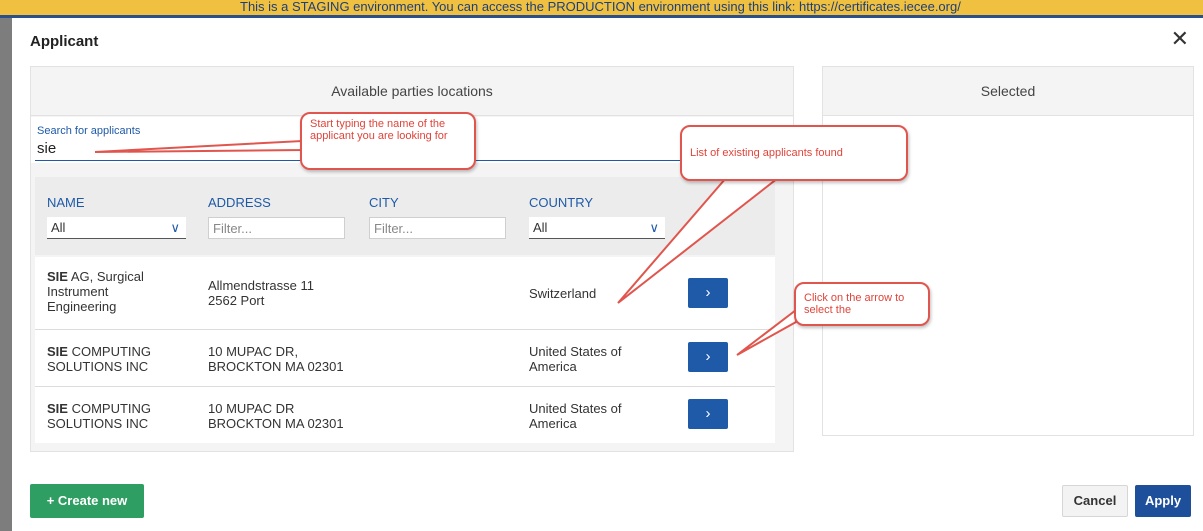  I want to click on row-address-line1: 10 MUPAC DR, so click(251, 408).